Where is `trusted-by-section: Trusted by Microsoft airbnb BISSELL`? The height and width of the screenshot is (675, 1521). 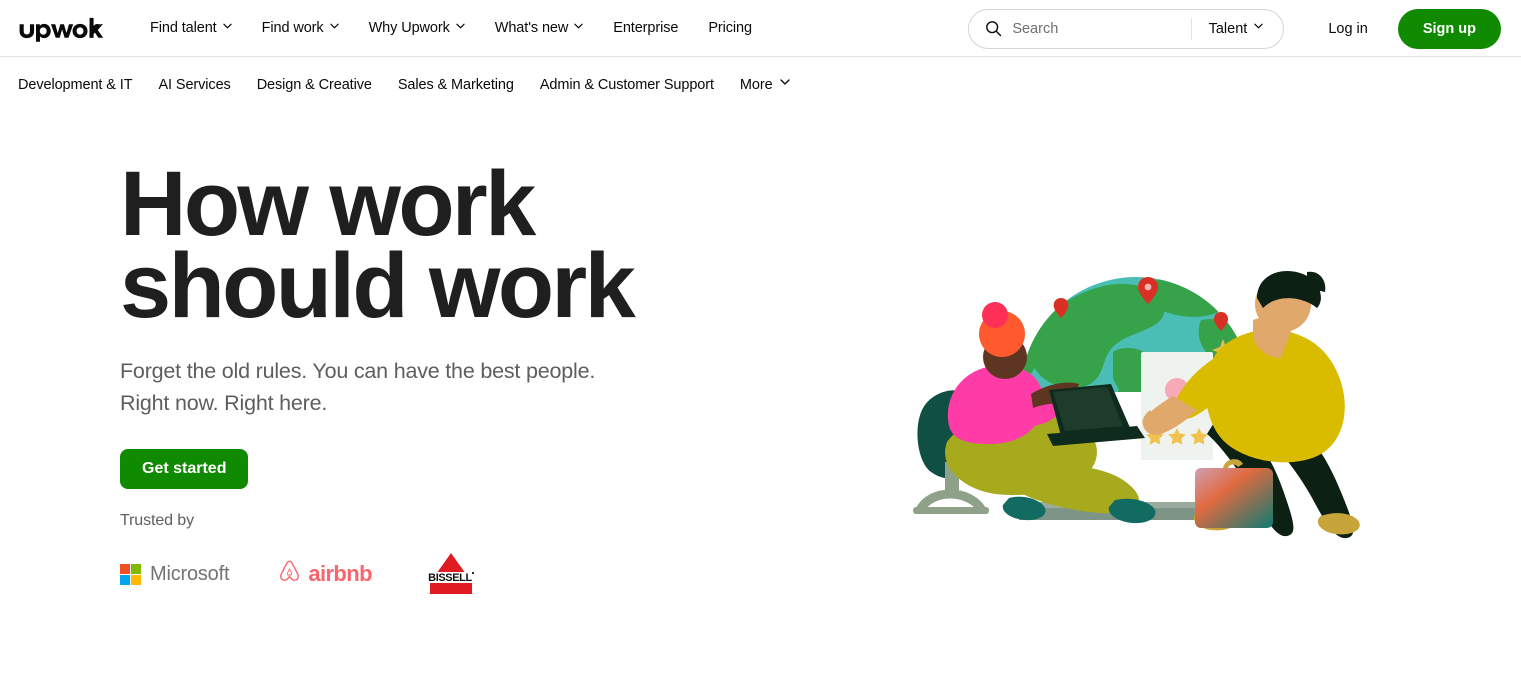
trusted-by-section: Trusted by Microsoft airbnb BISSELL is located at coordinates (301, 554).